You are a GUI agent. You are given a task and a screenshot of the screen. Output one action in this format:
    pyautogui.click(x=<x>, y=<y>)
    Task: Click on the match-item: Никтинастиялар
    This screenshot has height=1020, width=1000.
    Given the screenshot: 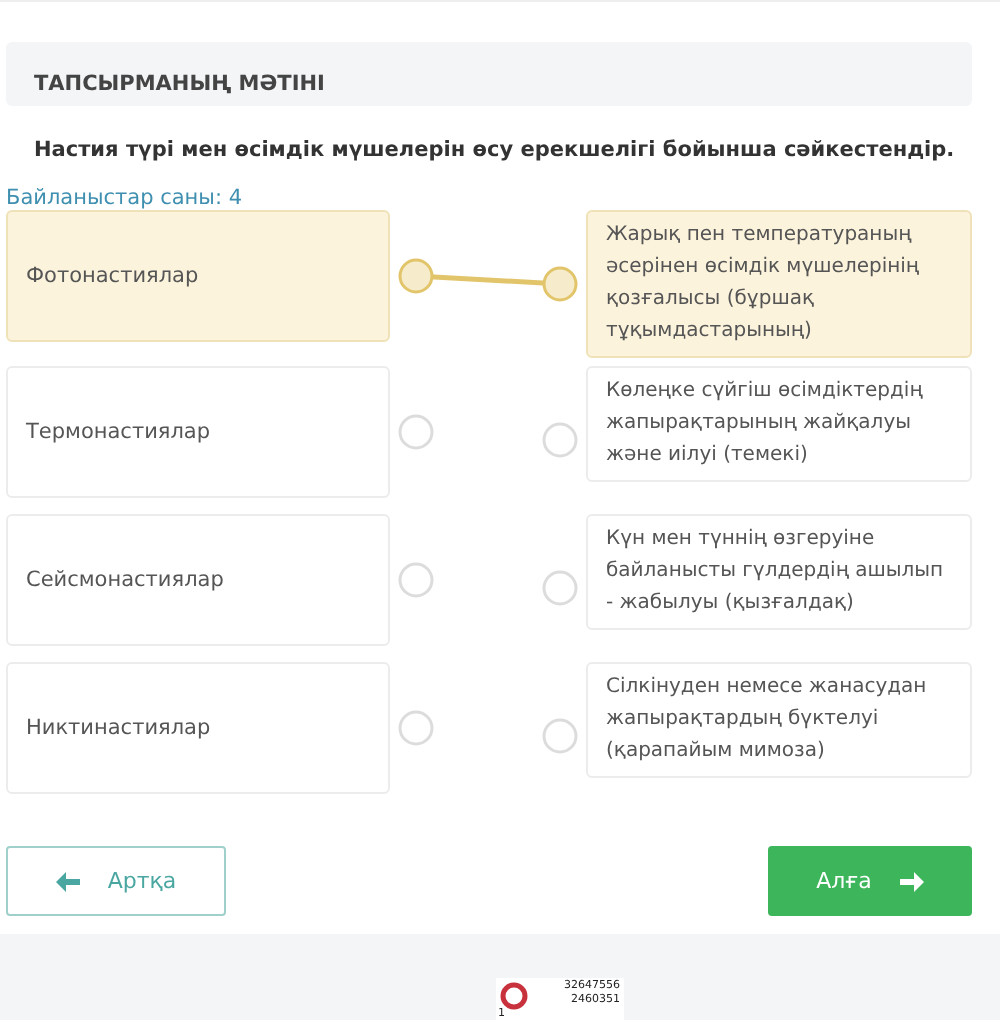 What is the action you would take?
    pyautogui.click(x=198, y=728)
    